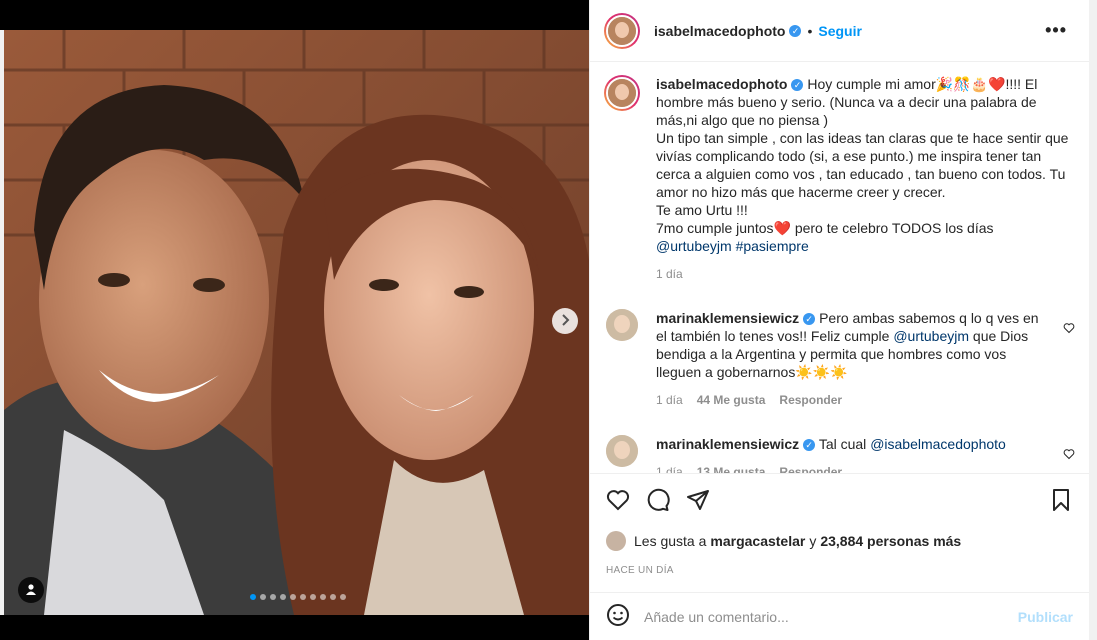 This screenshot has width=1097, height=640. I want to click on likes-count: 23,884 personas más, so click(890, 541).